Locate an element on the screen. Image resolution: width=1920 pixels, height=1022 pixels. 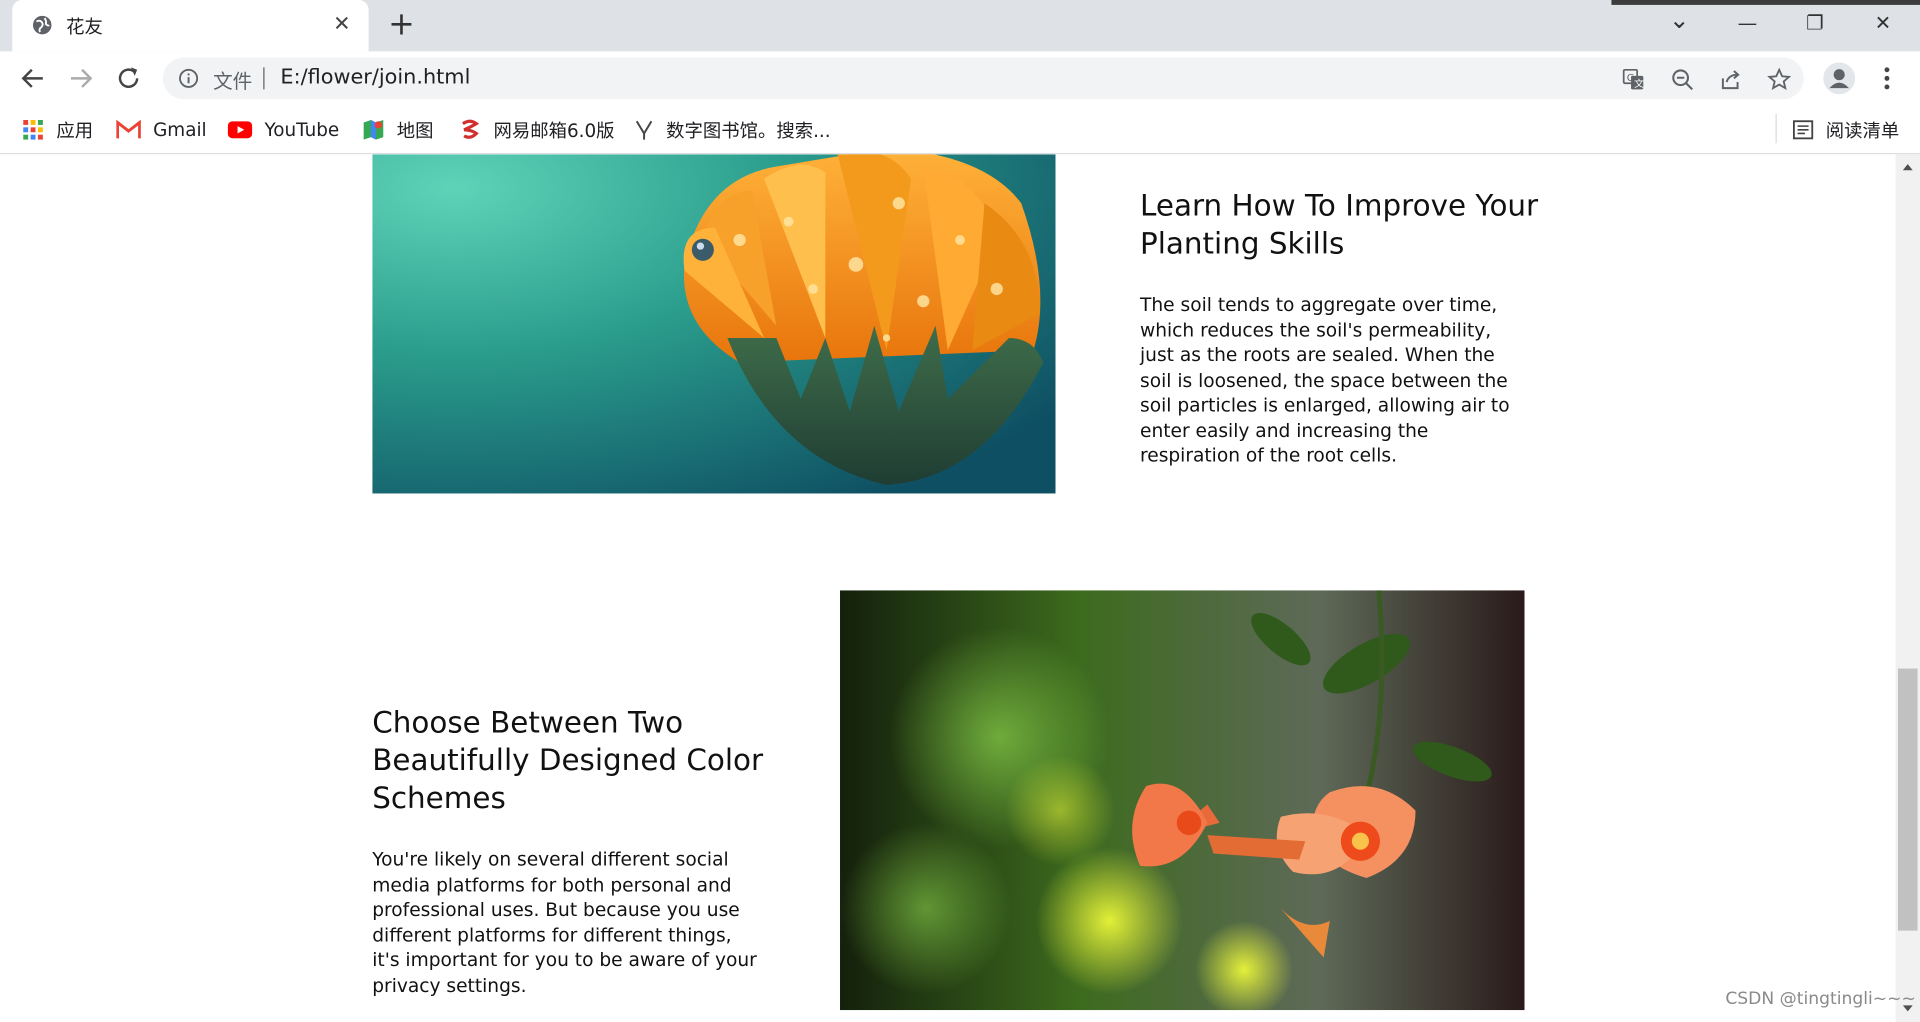
globe-icon is located at coordinates (42, 25).